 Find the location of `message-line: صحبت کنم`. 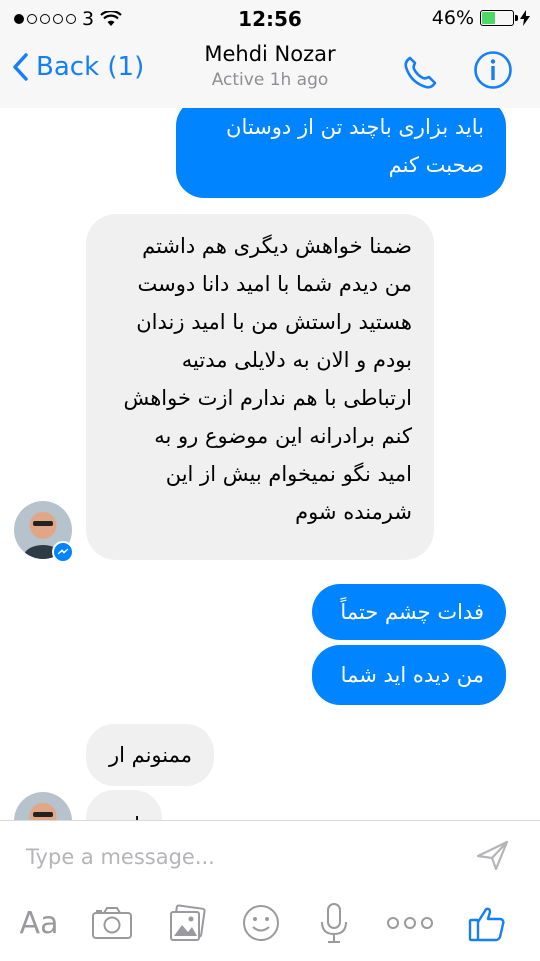

message-line: صحبت کنم is located at coordinates (436, 165).